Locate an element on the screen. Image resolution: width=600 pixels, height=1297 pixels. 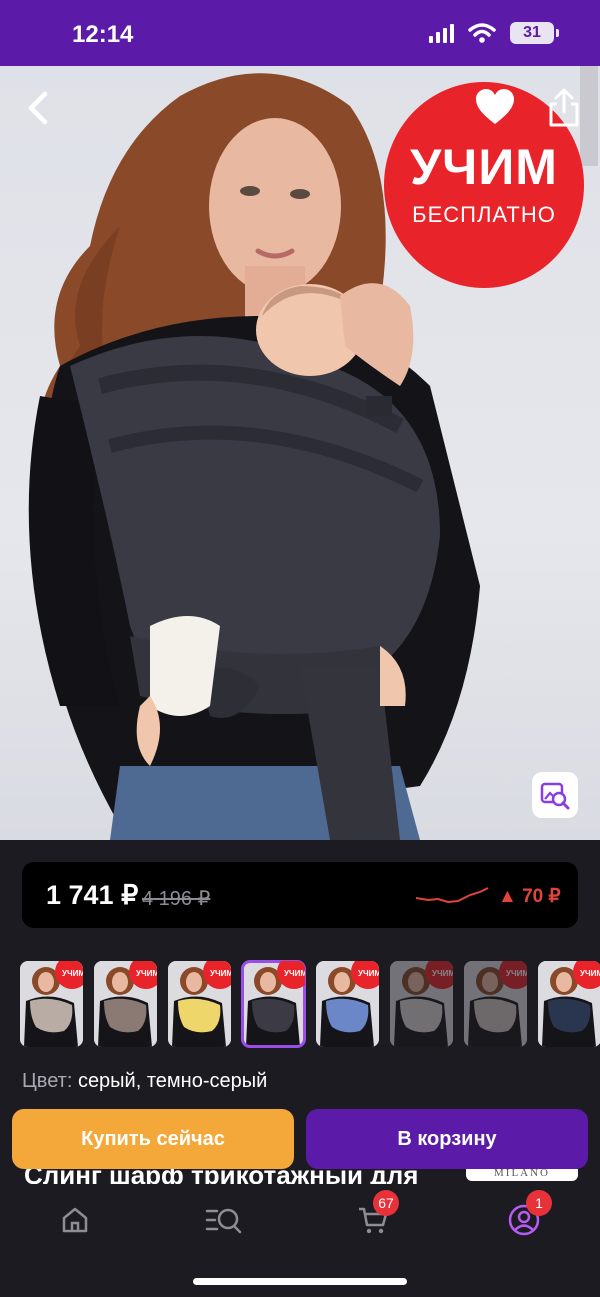
share-button is located at coordinates (565, 108).